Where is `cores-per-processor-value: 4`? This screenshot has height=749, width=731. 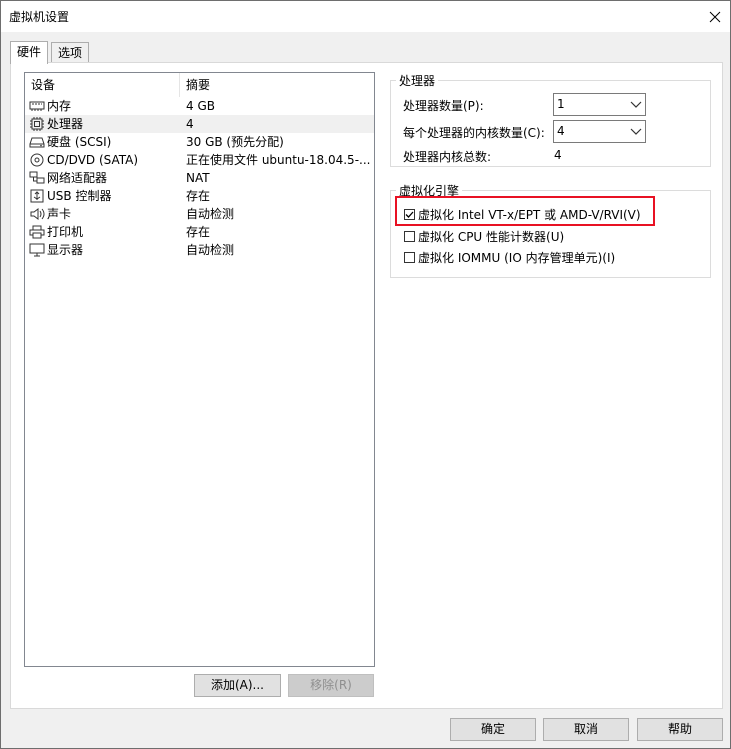 cores-per-processor-value: 4 is located at coordinates (561, 131).